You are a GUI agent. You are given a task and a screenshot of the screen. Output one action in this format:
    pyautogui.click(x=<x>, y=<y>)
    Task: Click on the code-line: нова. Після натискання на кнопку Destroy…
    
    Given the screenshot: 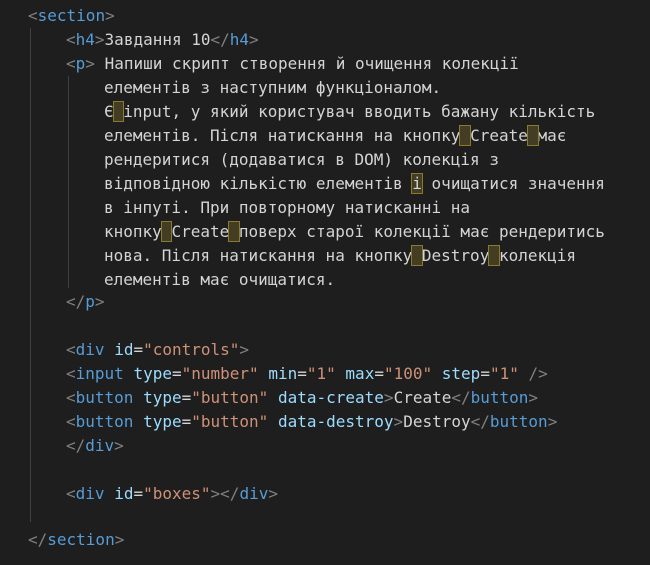 What is the action you would take?
    pyautogui.click(x=340, y=255)
    